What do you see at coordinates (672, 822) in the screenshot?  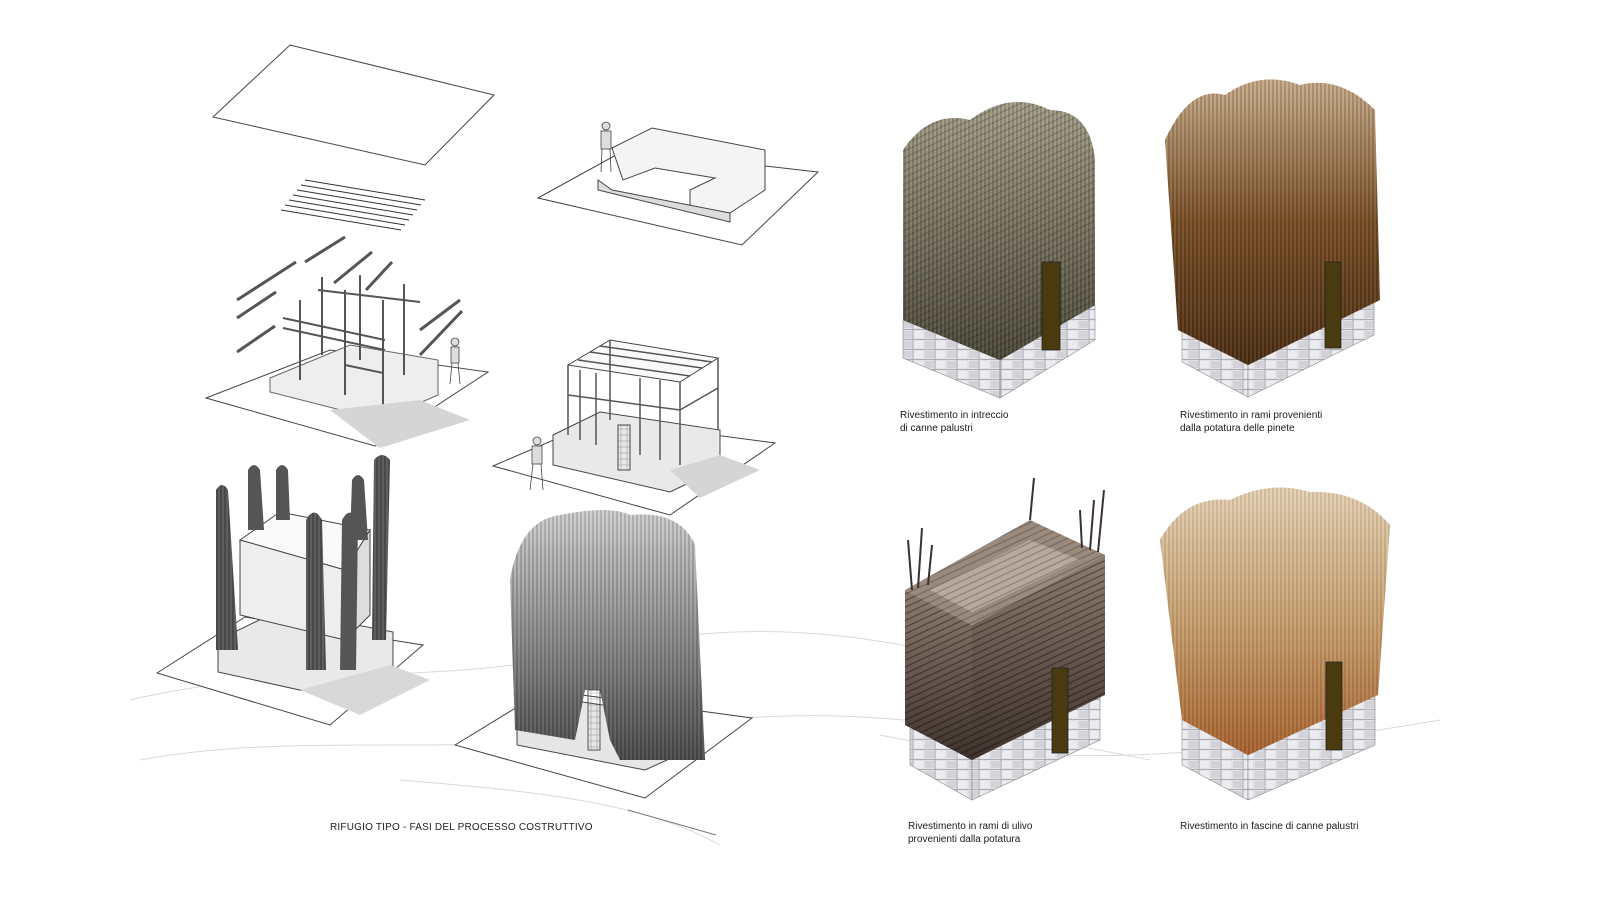 I see `north-arrow` at bounding box center [672, 822].